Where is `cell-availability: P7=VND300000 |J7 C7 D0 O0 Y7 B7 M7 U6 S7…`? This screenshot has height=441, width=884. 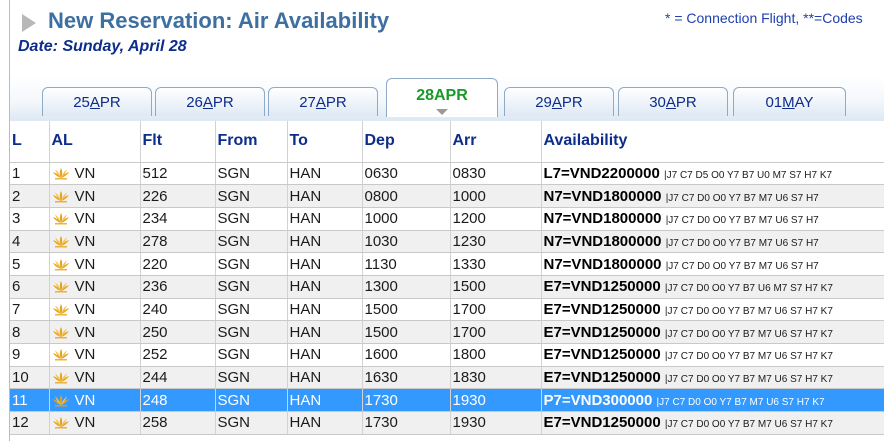
cell-availability: P7=VND300000 |J7 C7 D0 O0 Y7 B7 M7 U6 S7… is located at coordinates (712, 400).